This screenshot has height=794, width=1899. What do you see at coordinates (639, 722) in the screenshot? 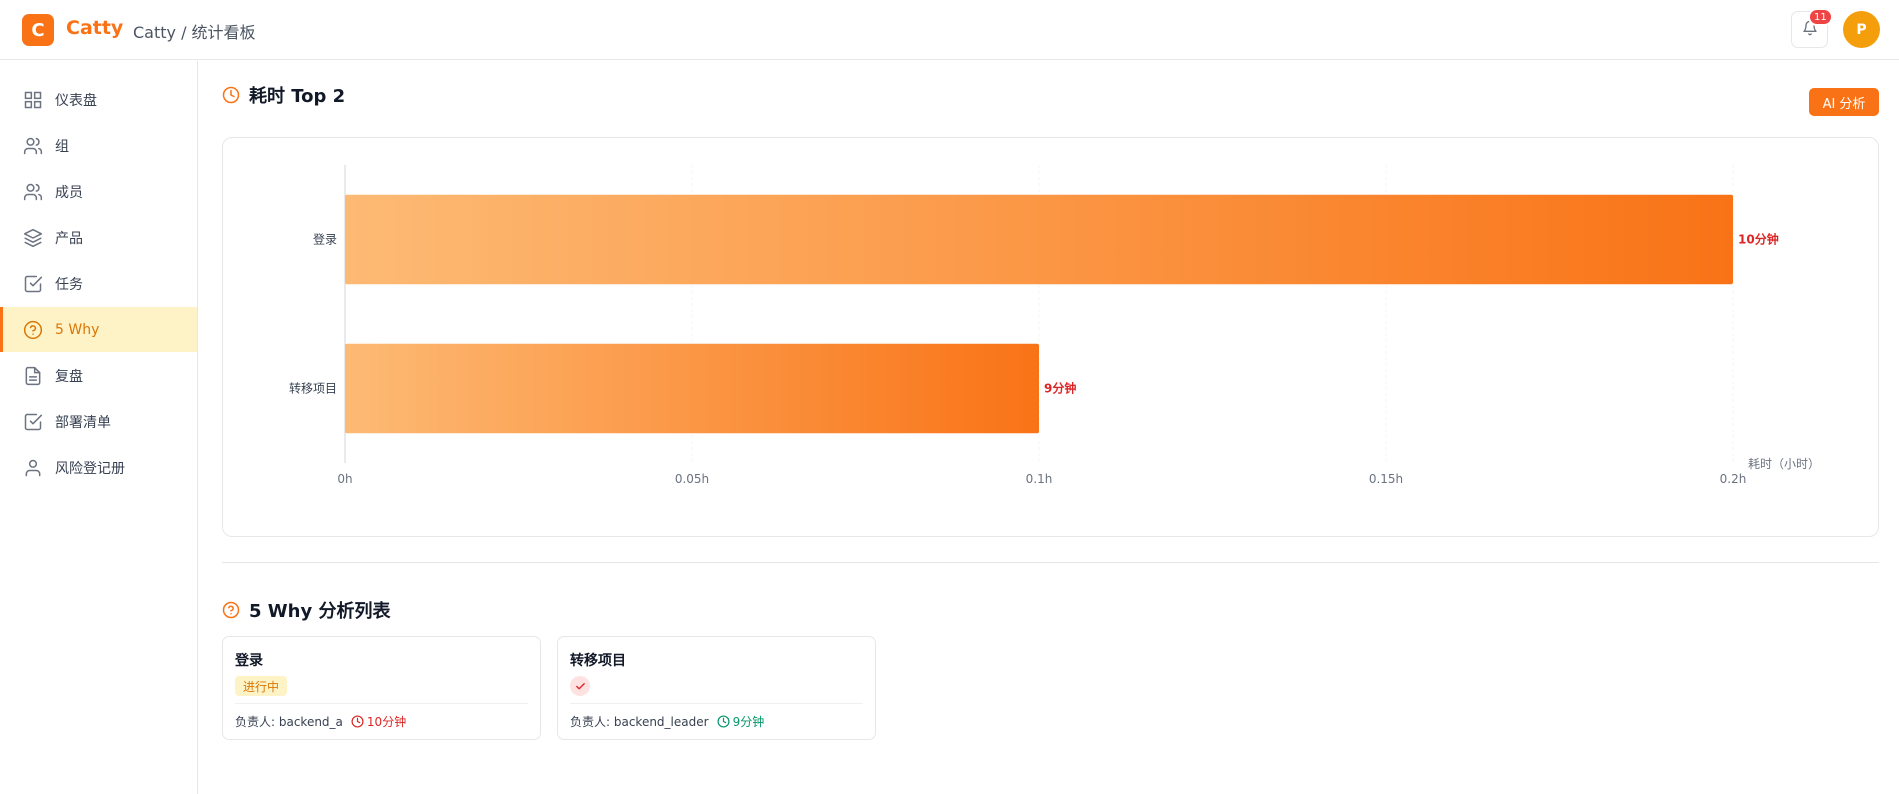
I see `owner-text: 负责人: backend_leader` at bounding box center [639, 722].